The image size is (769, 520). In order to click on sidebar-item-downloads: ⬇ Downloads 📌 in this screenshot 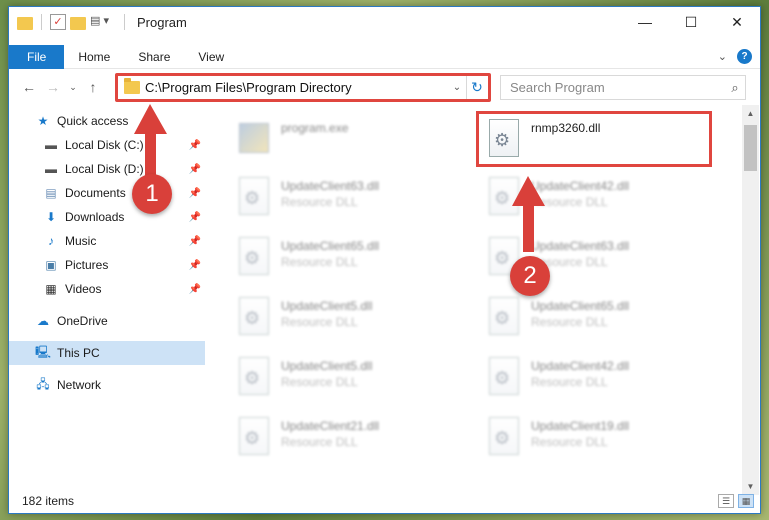, I will do `click(107, 217)`.